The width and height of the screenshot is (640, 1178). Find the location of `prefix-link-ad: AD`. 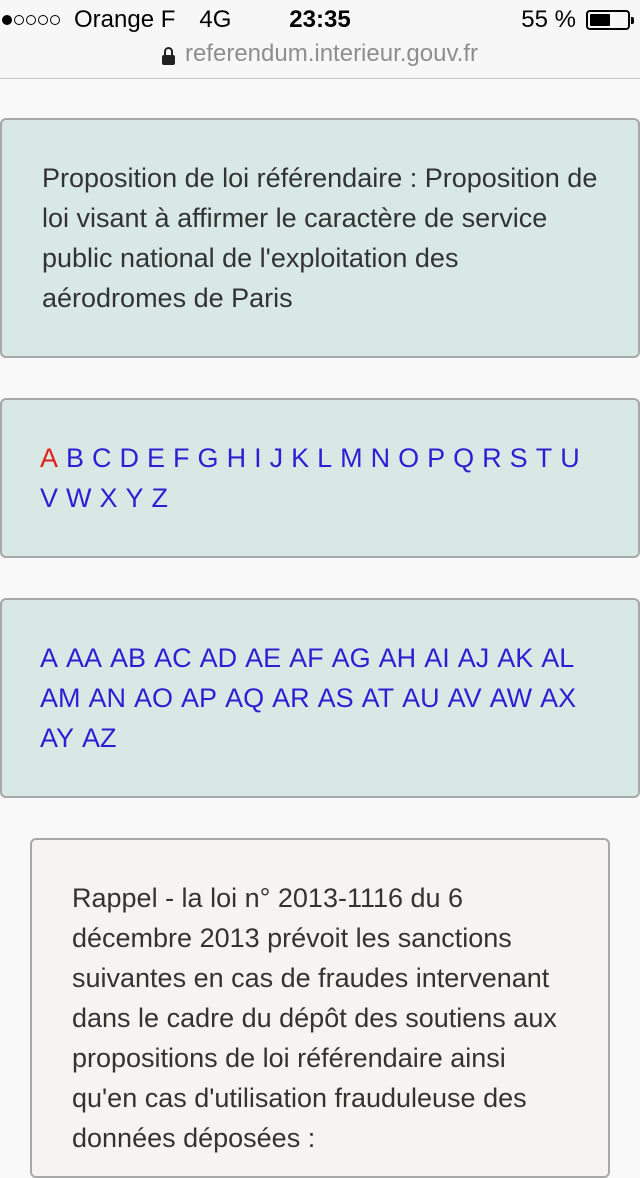

prefix-link-ad: AD is located at coordinates (219, 658).